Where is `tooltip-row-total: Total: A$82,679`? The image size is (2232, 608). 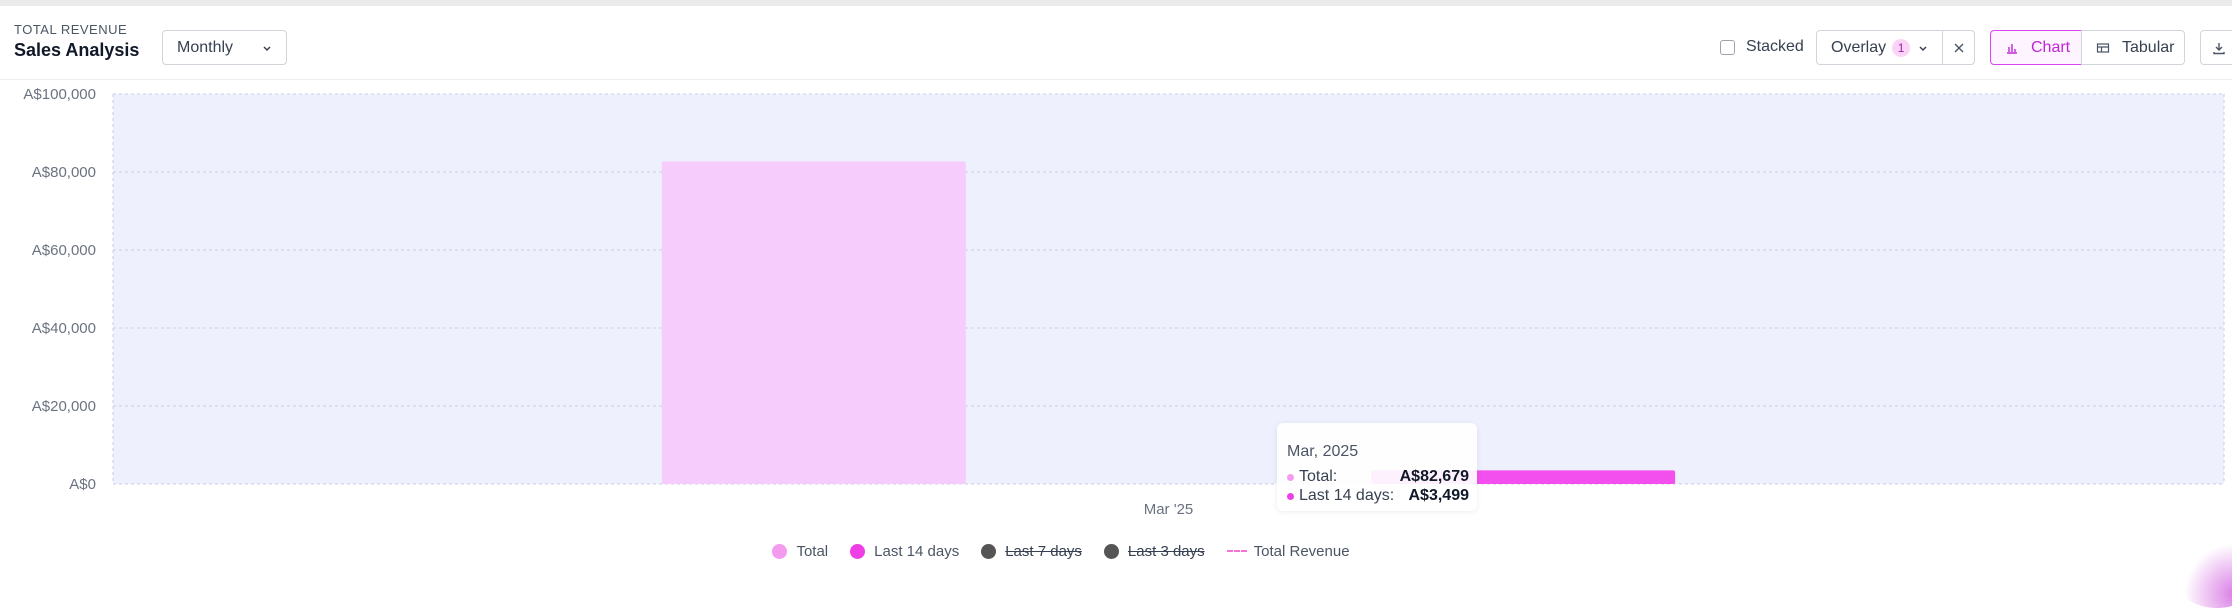
tooltip-row-total: Total: A$82,679 is located at coordinates (1378, 477).